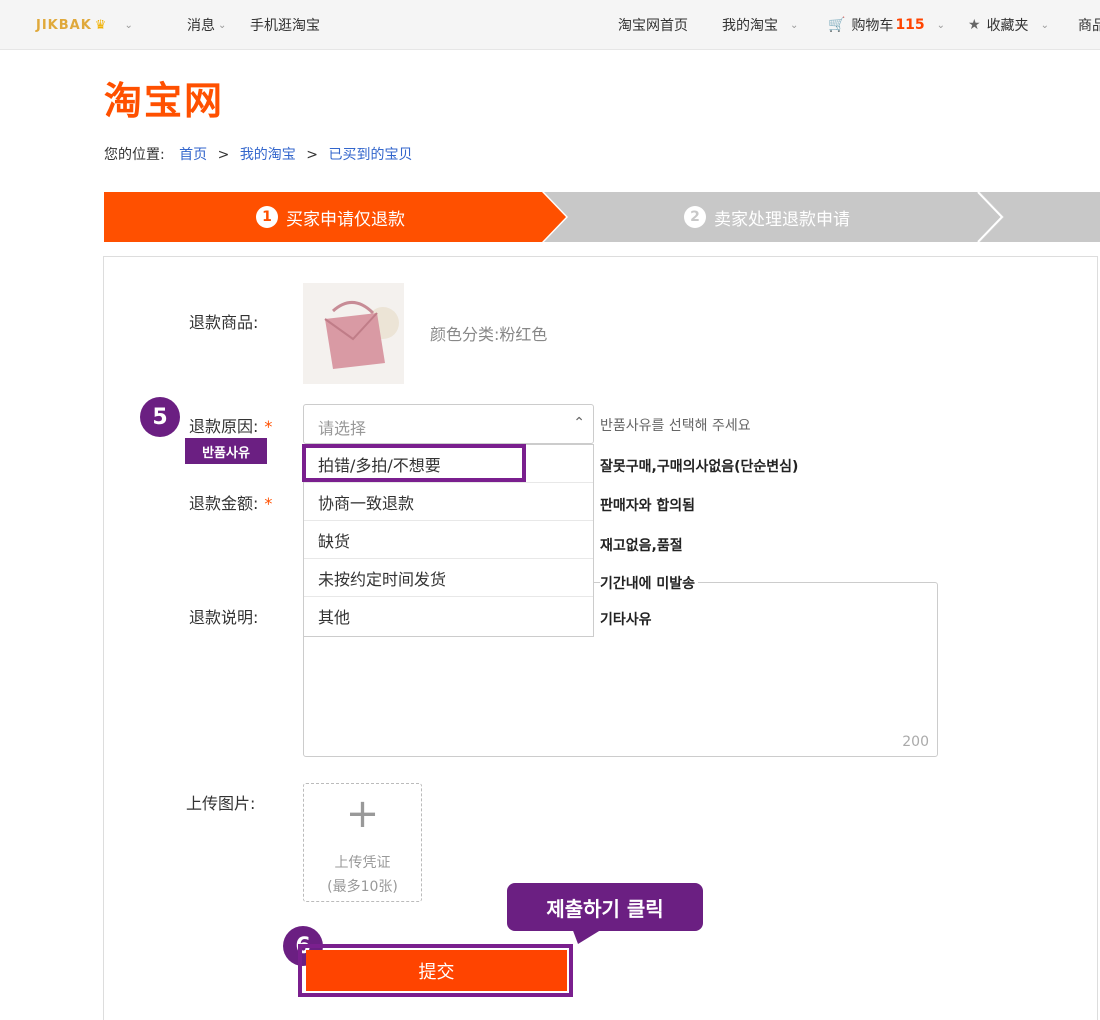  I want to click on taobao-logo: 淘宝网, so click(164, 97).